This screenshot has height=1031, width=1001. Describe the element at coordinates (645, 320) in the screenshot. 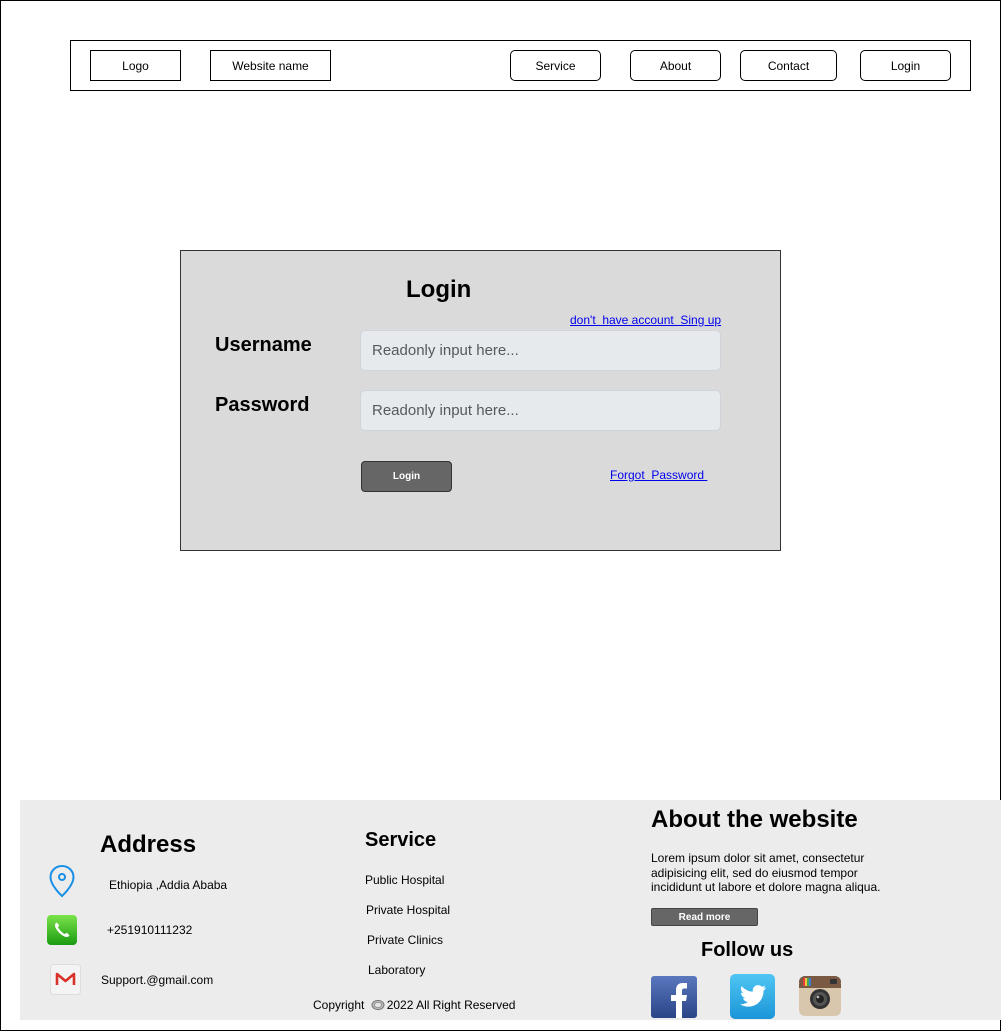

I see `signup-link: don't have account Sing up` at that location.